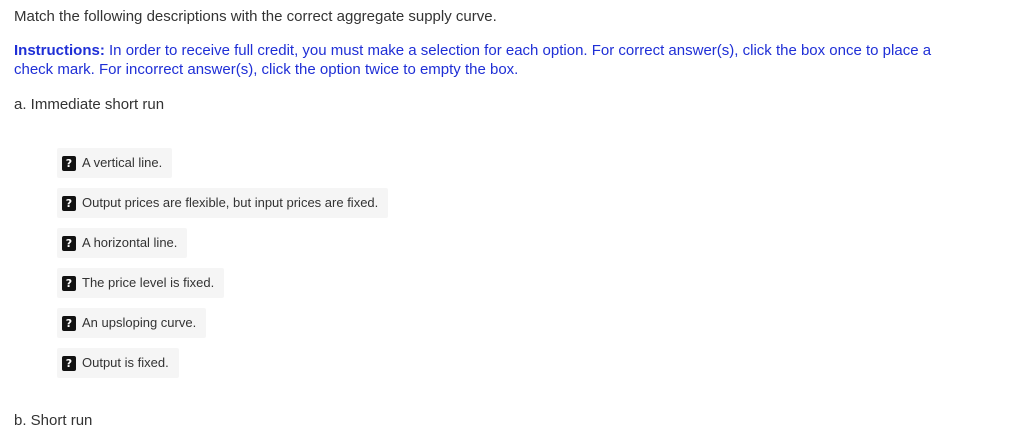  I want to click on option-label: An upsloping curve., so click(139, 322).